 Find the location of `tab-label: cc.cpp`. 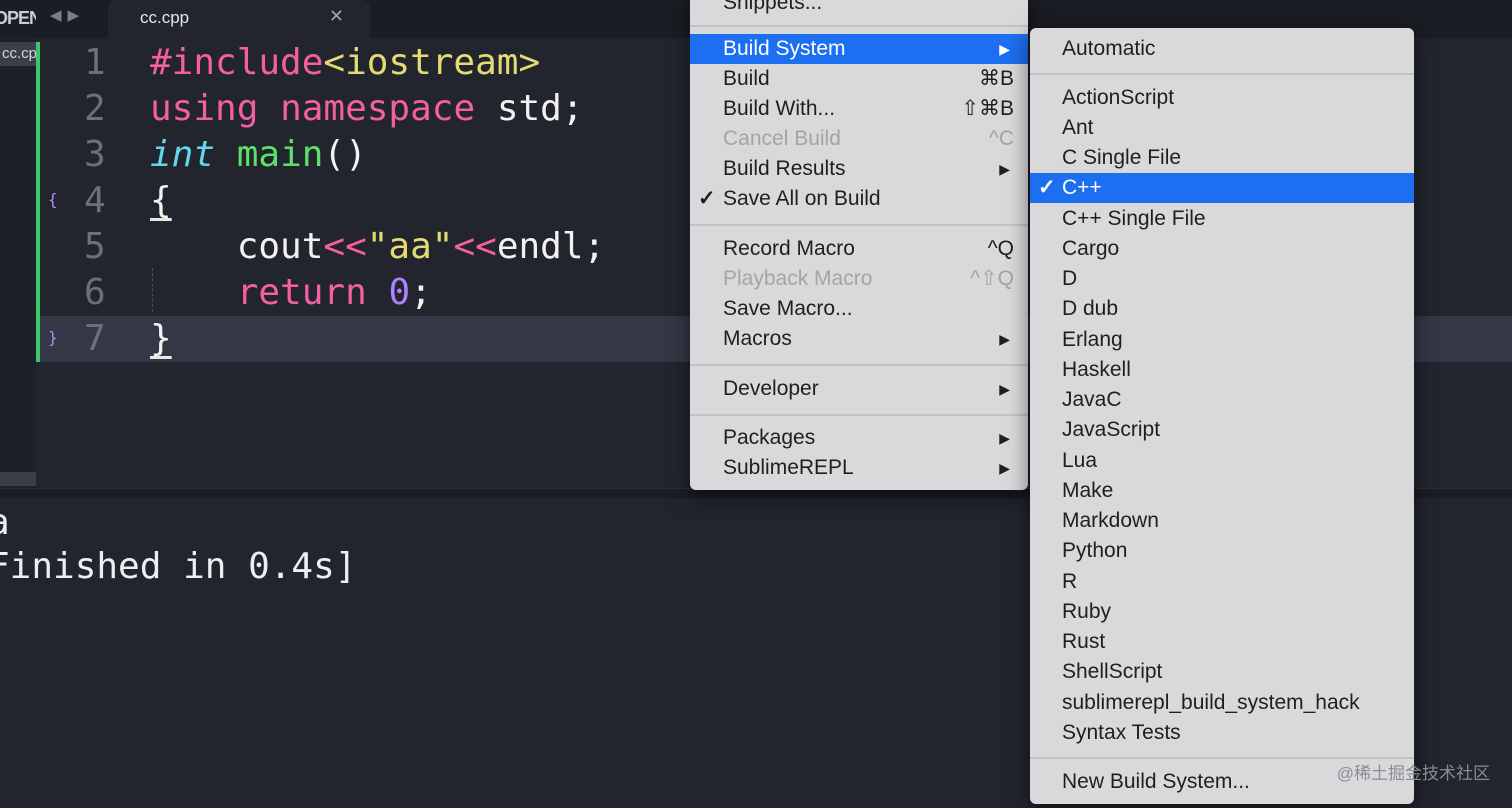

tab-label: cc.cpp is located at coordinates (165, 17).